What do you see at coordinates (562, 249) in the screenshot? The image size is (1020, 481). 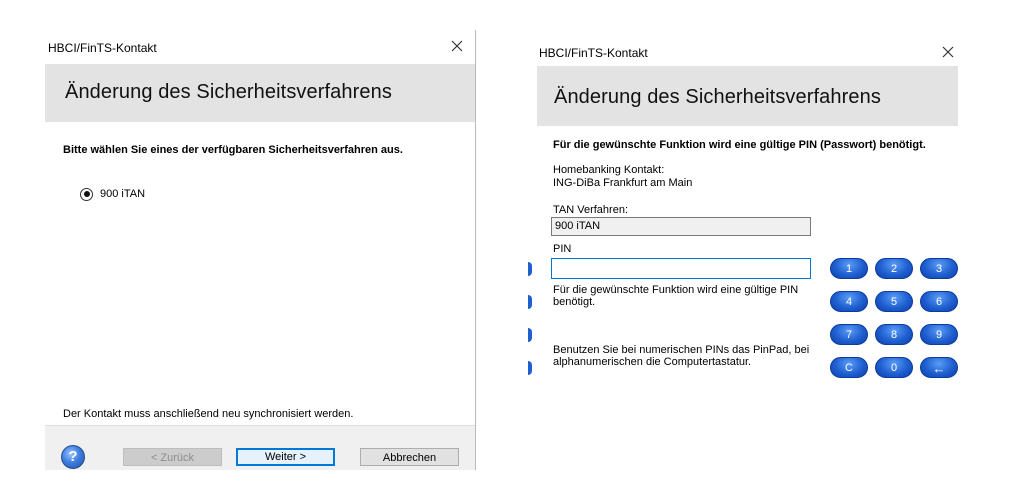 I see `pin-label: PIN` at bounding box center [562, 249].